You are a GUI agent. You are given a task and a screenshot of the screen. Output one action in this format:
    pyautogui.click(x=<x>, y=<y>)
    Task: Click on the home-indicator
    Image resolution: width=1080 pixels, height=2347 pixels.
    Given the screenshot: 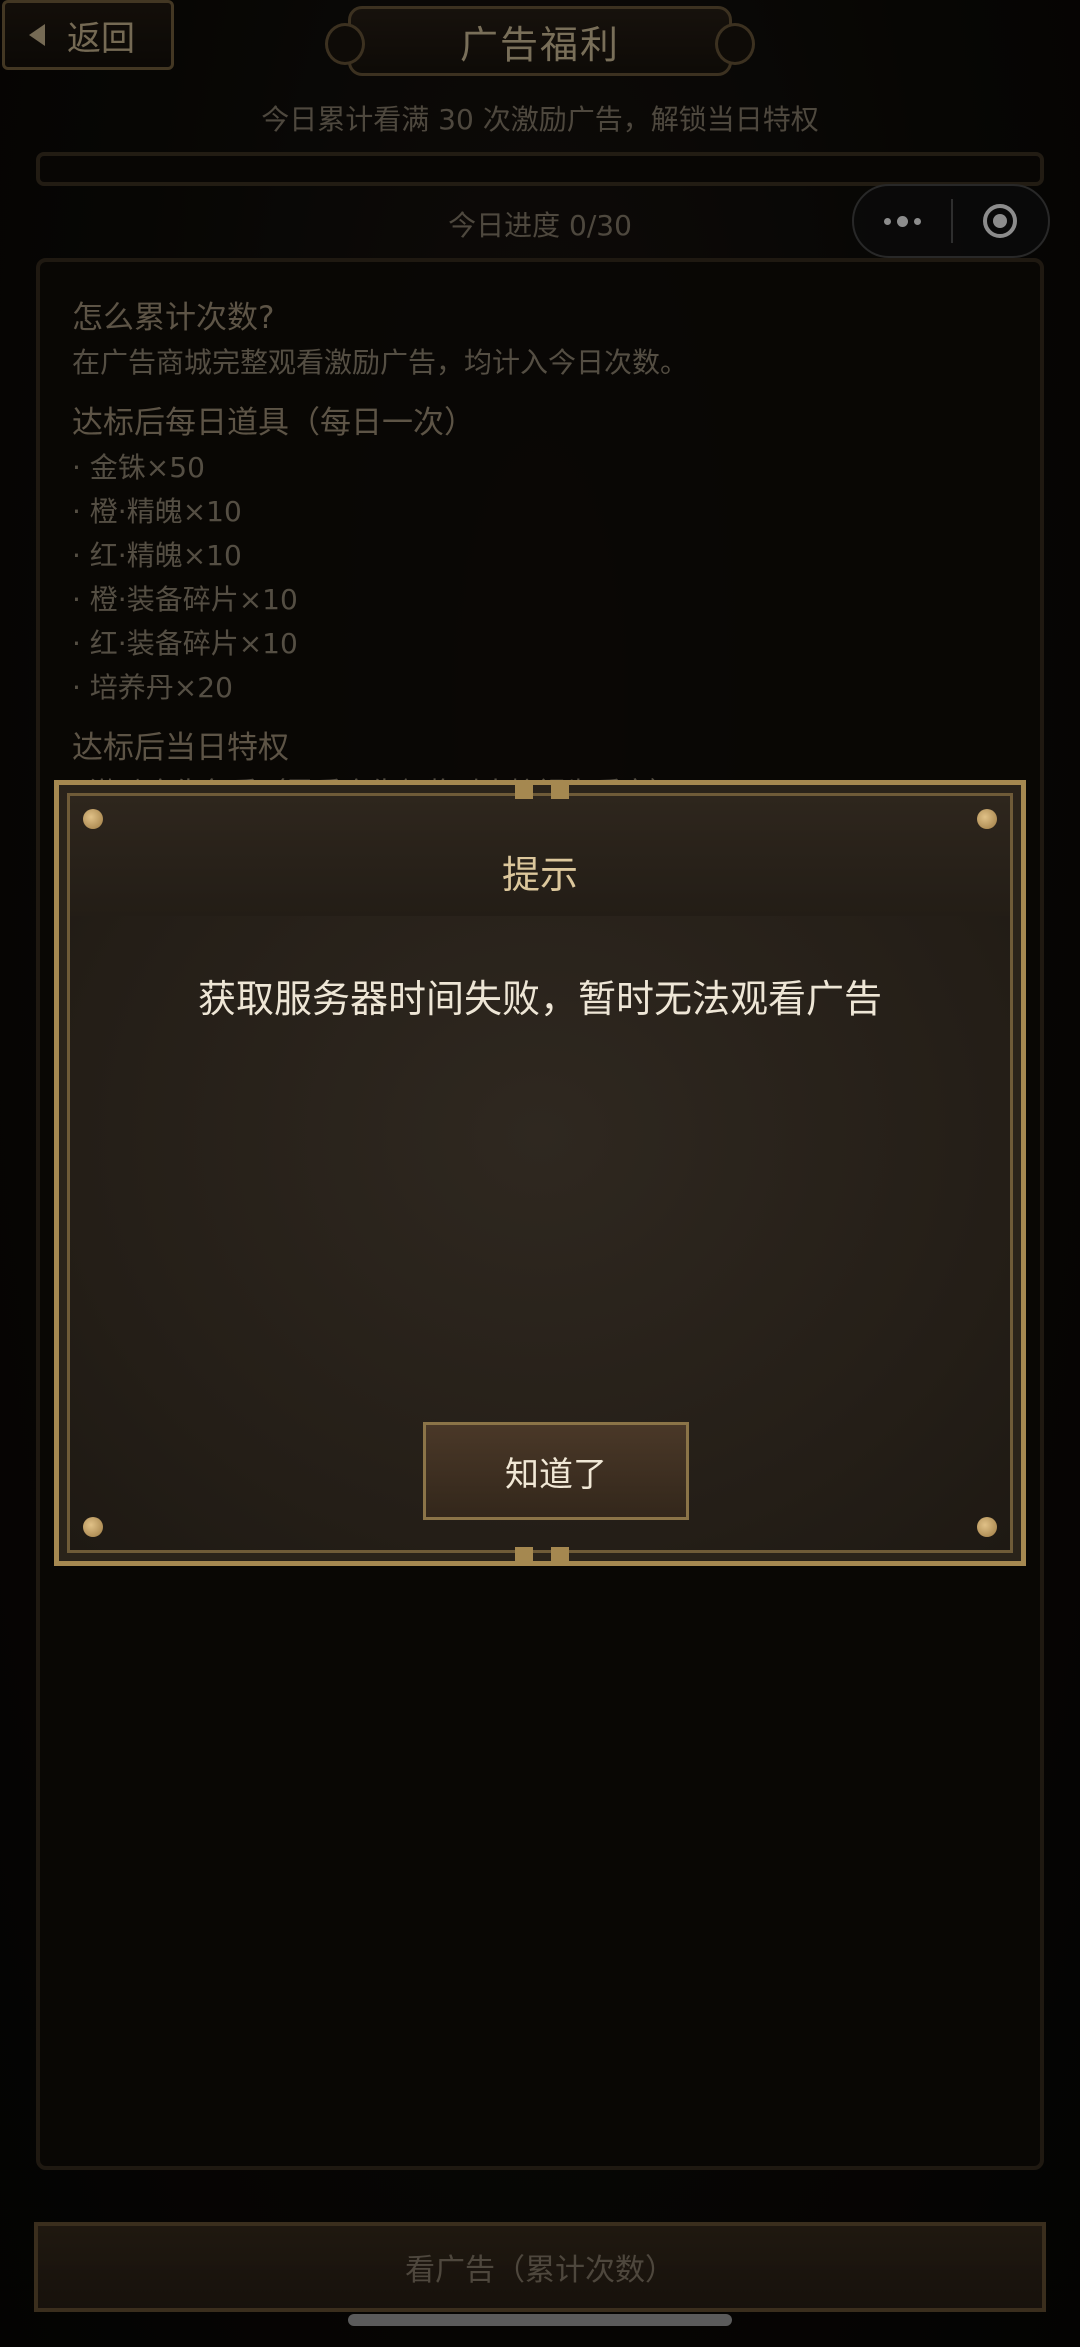 What is the action you would take?
    pyautogui.click(x=540, y=2320)
    